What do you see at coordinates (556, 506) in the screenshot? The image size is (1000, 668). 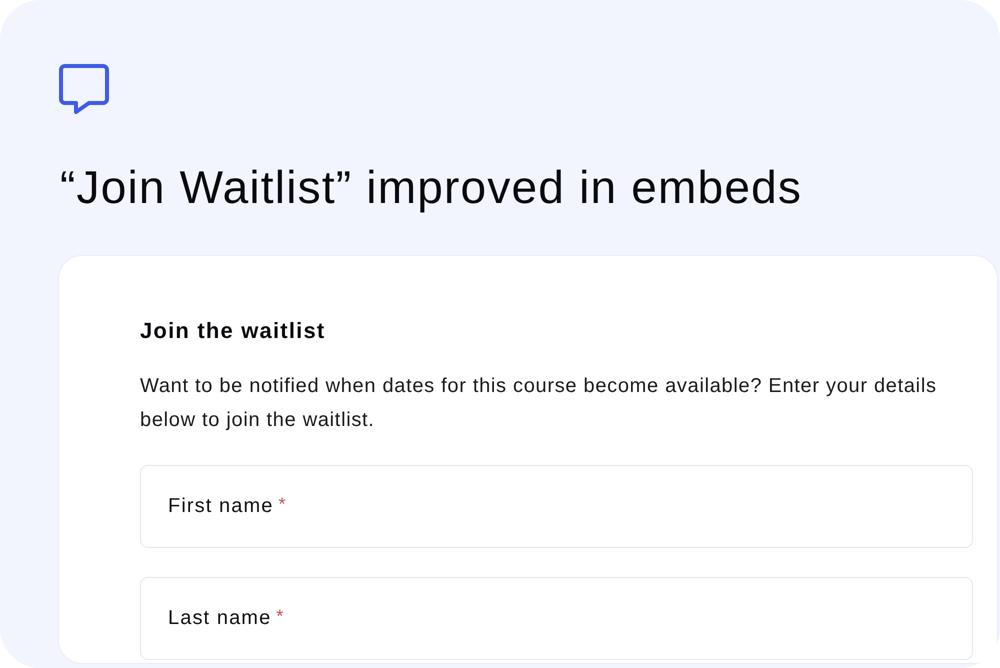 I see `text-input-field: First name *` at bounding box center [556, 506].